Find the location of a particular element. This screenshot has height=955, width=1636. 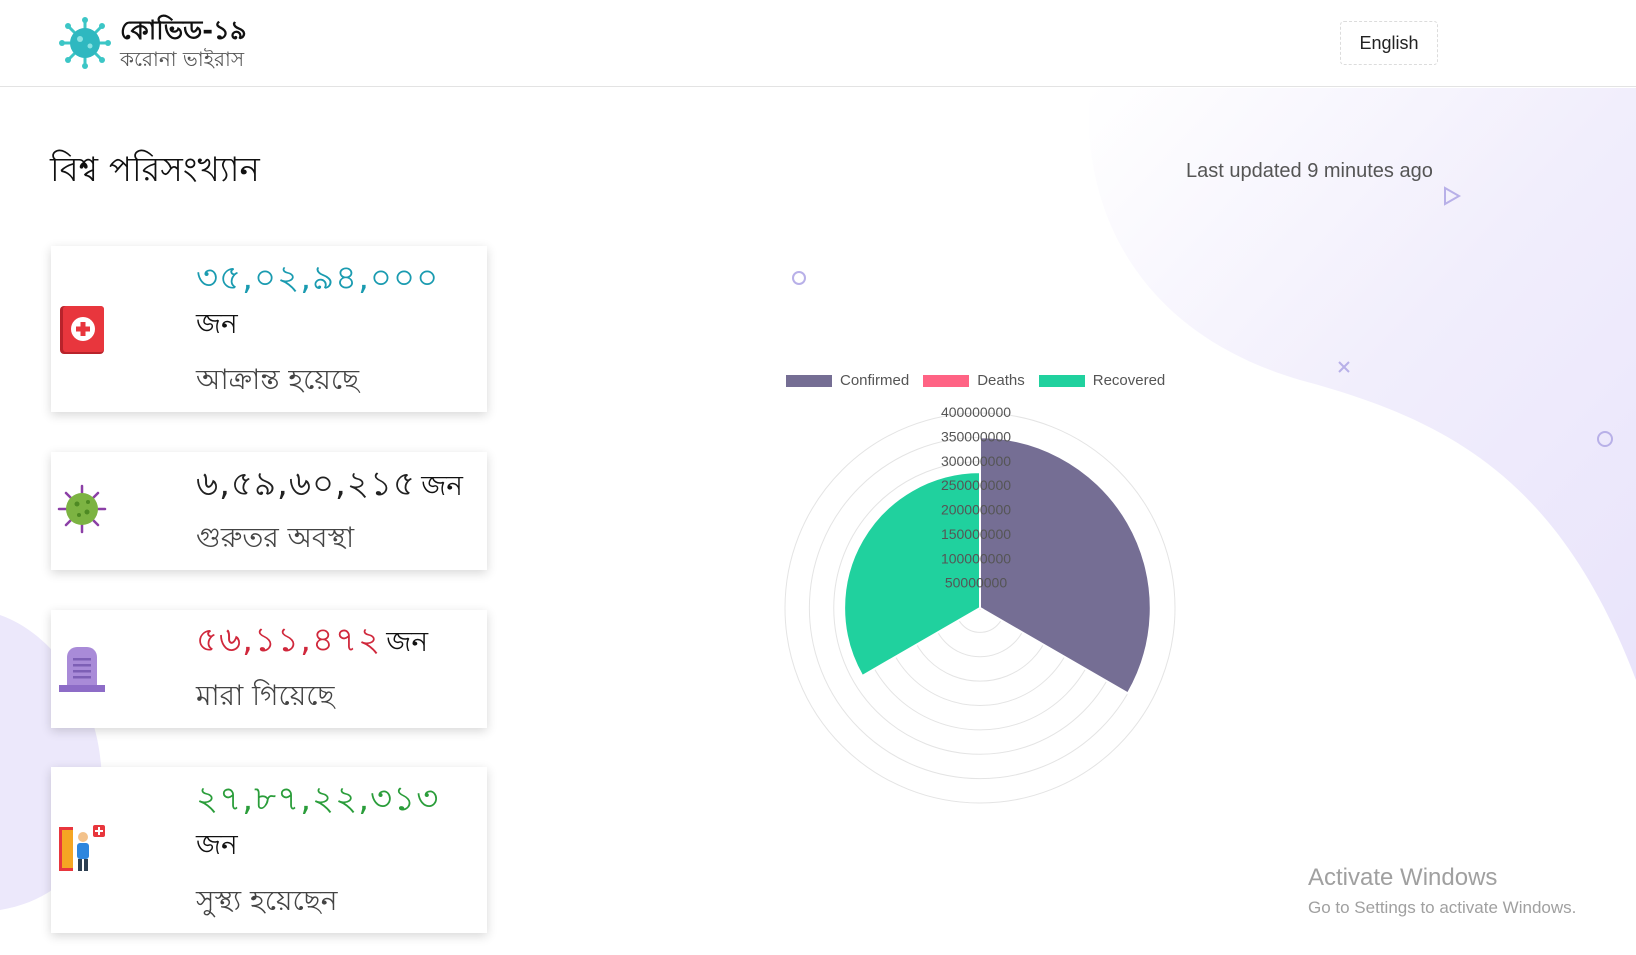

tombstone-icon is located at coordinates (82, 669).